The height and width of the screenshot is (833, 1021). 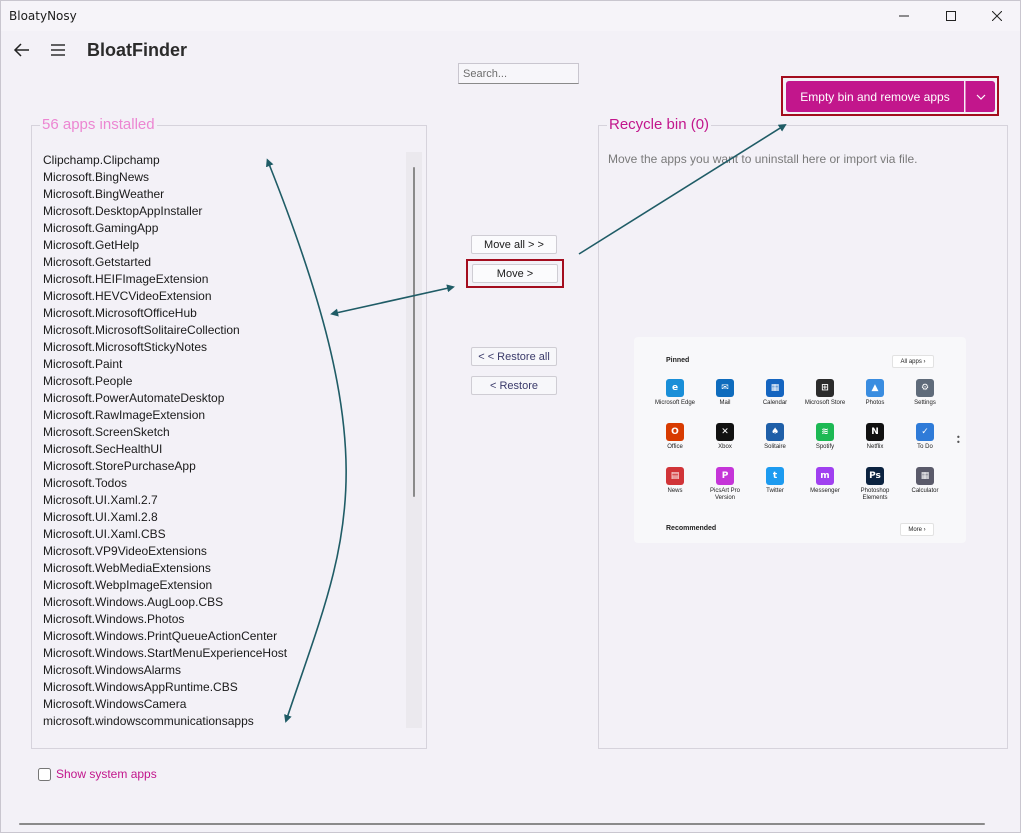 I want to click on app-list-item: Microsoft.VP9VideoExtensions, so click(x=223, y=551).